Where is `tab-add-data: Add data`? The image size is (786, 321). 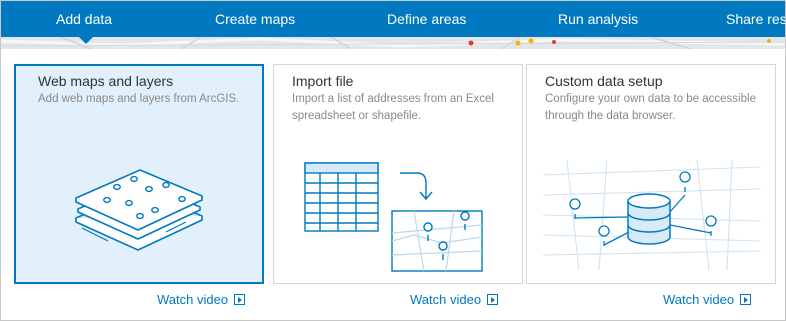
tab-add-data: Add data is located at coordinates (84, 19).